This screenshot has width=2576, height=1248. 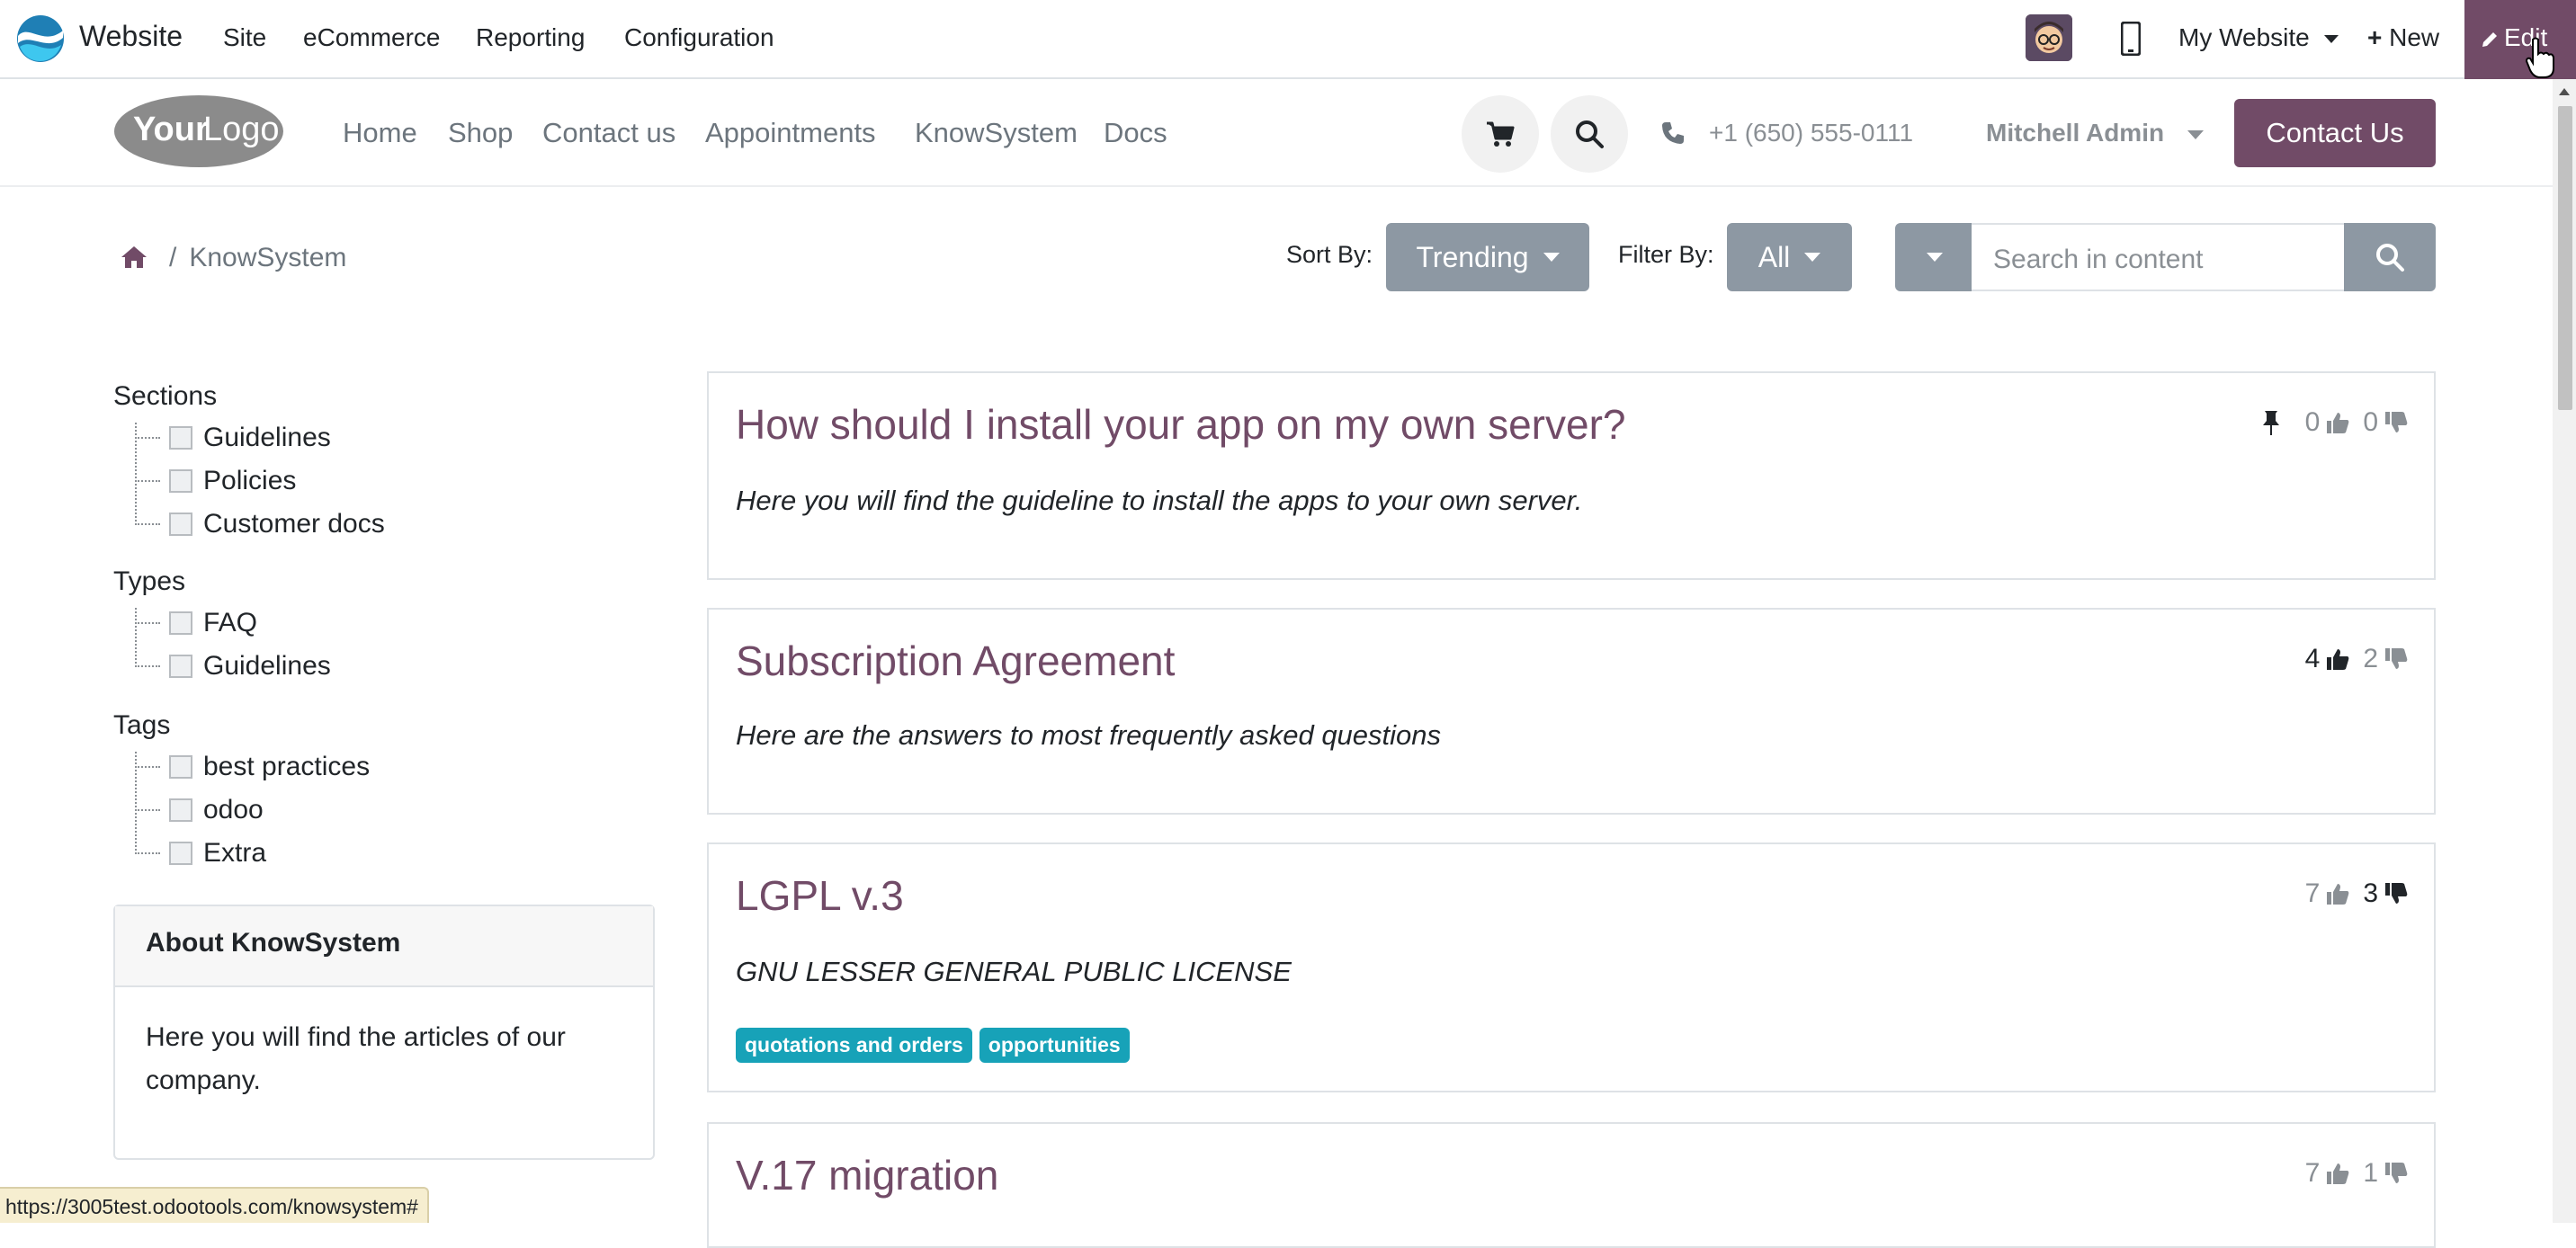 What do you see at coordinates (790, 133) in the screenshot?
I see `nav-appointments: Appointments` at bounding box center [790, 133].